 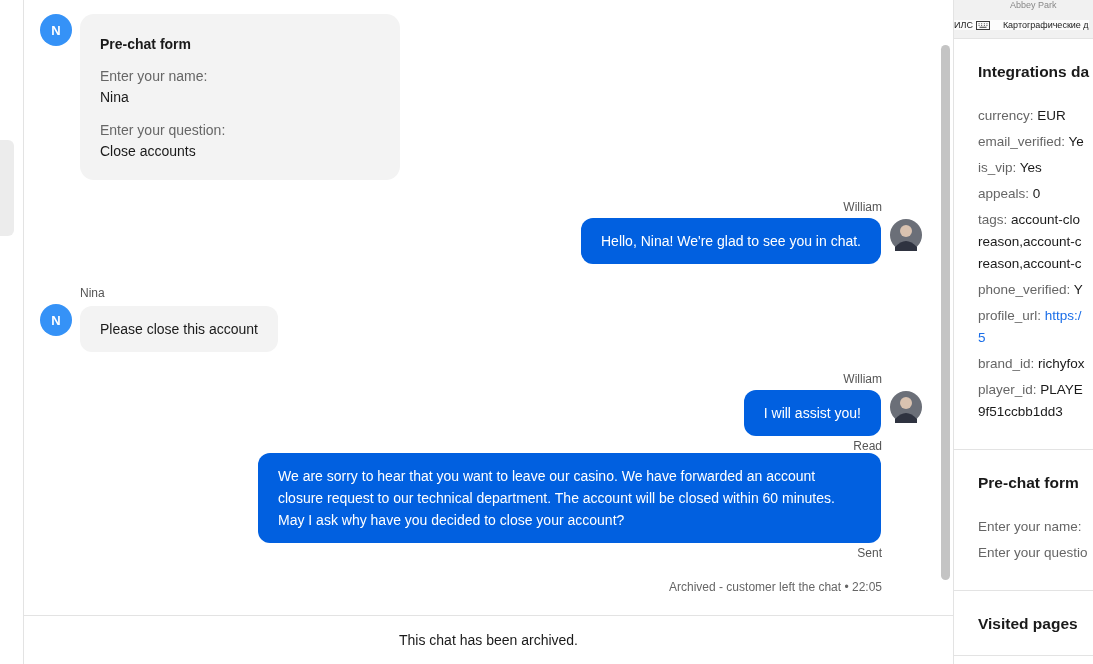 What do you see at coordinates (146, 44) in the screenshot?
I see `form-title: Pre-chat form` at bounding box center [146, 44].